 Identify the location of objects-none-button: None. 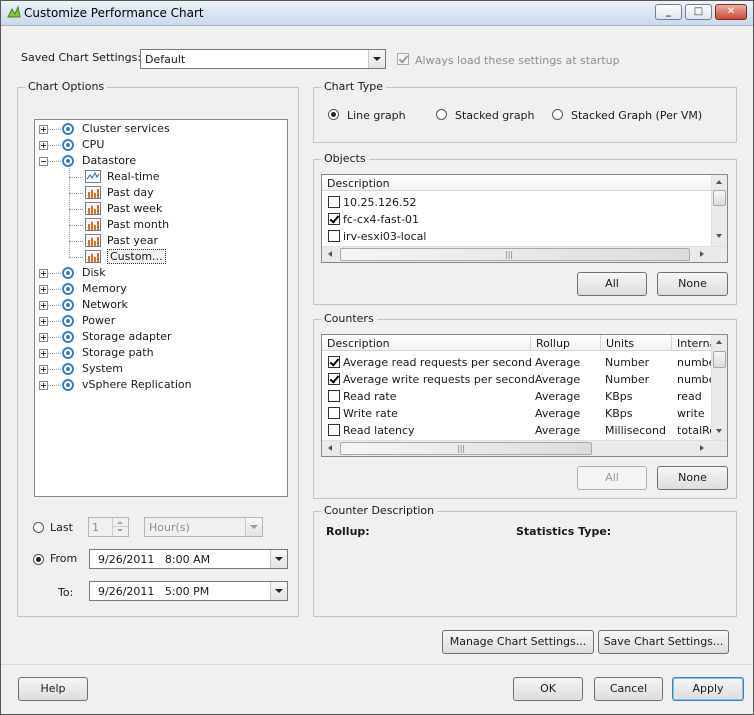
(692, 284).